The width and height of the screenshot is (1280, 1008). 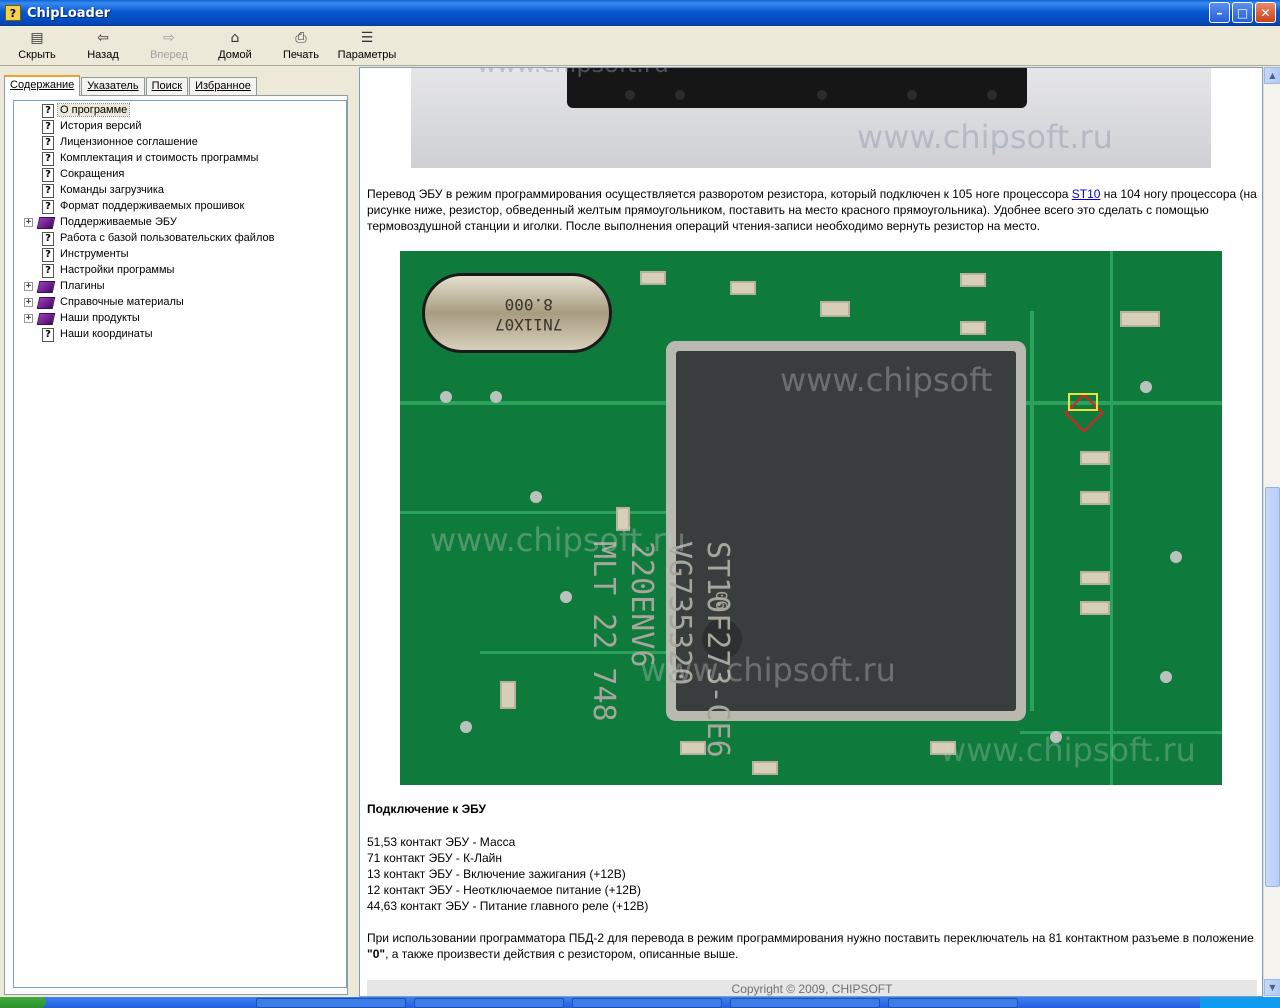 I want to click on window-controls: – □ ✕, so click(x=1242, y=12).